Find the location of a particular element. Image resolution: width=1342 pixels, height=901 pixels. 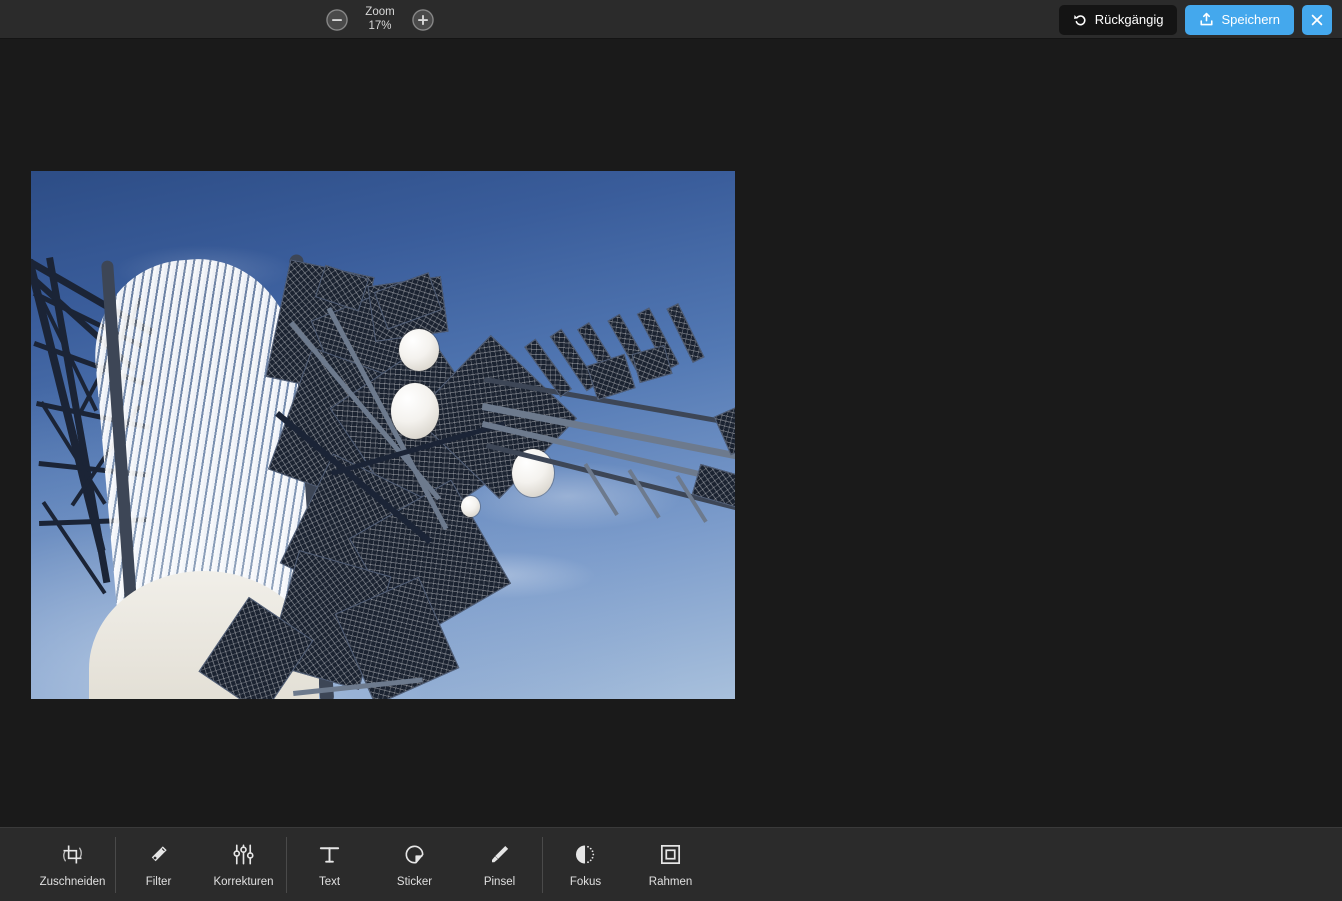

sticker-icon is located at coordinates (414, 854).